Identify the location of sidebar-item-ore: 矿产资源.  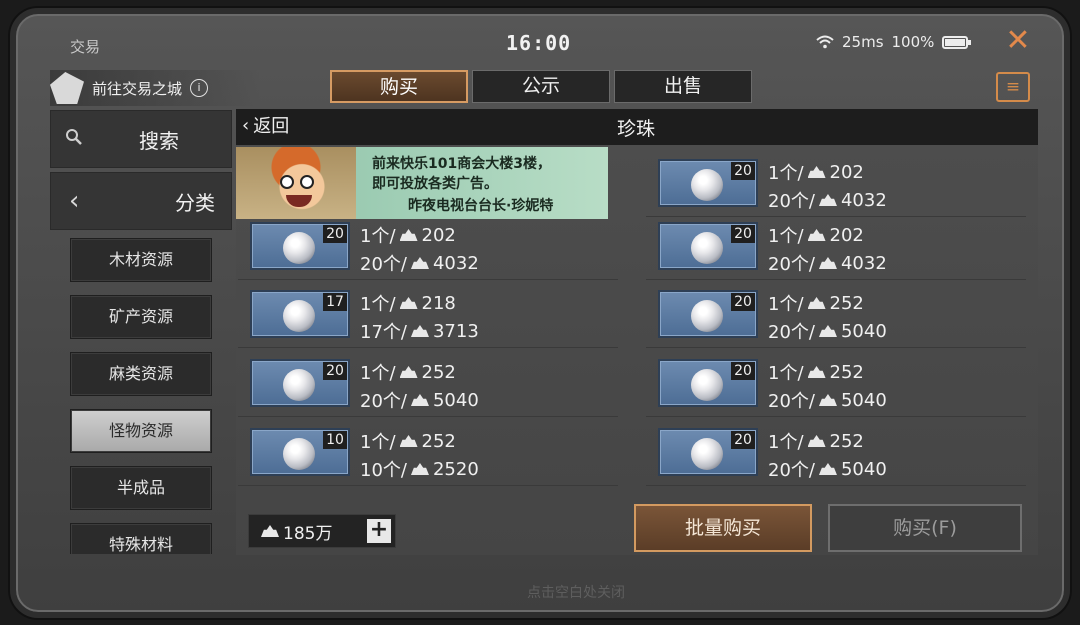
(141, 317).